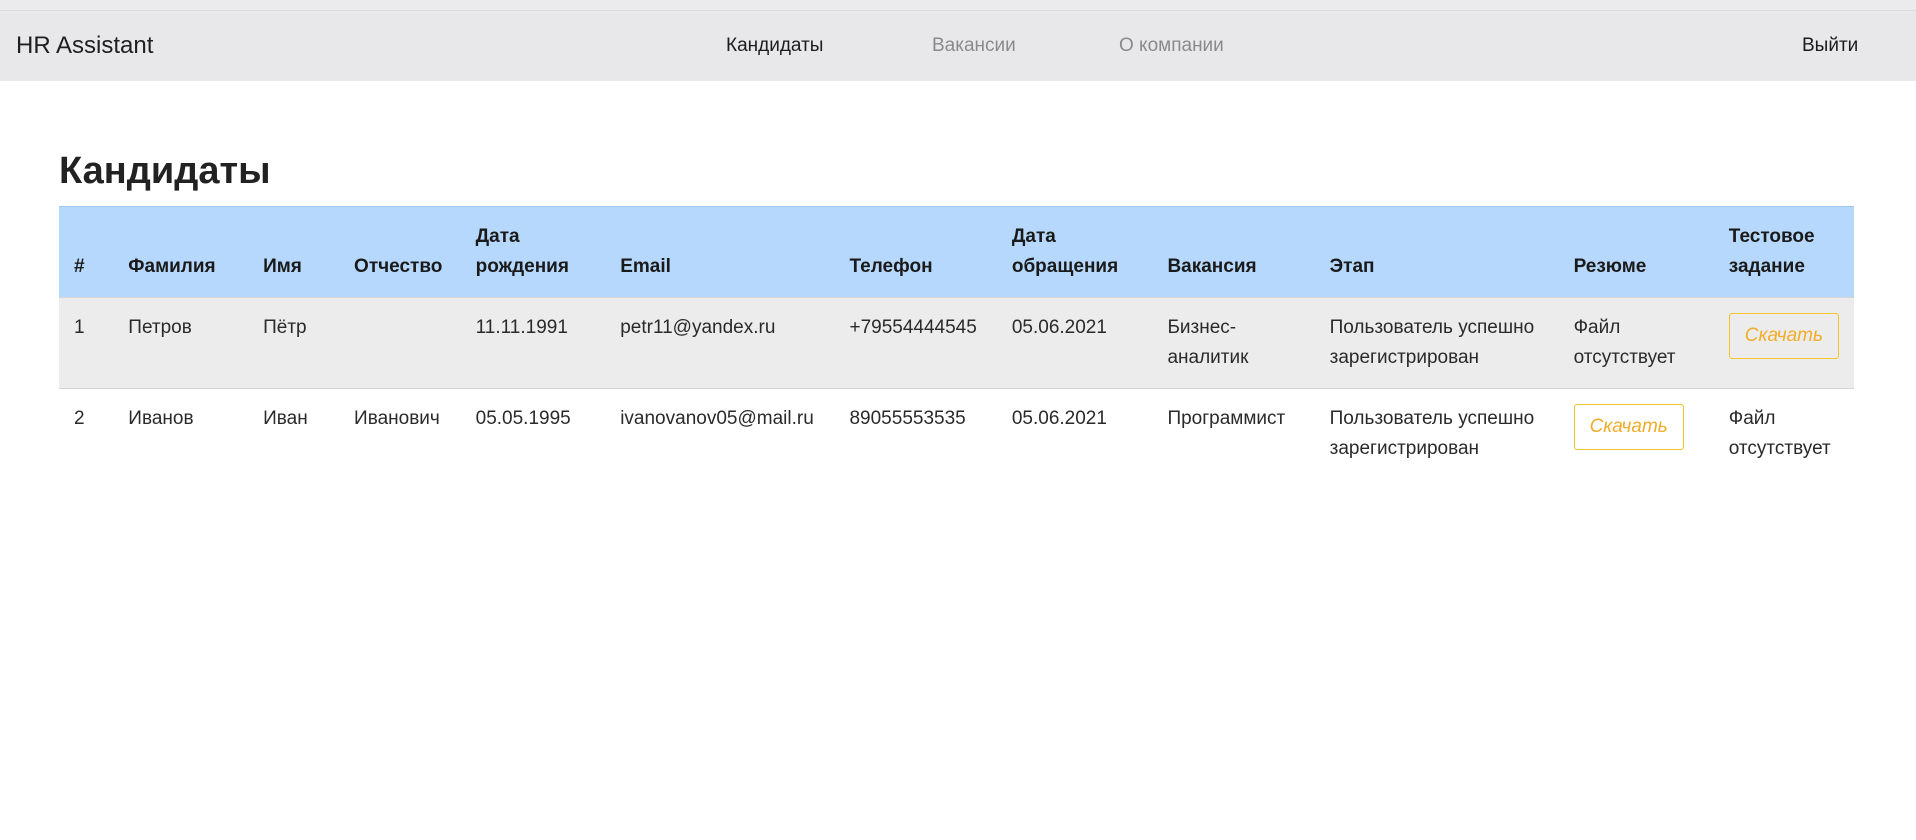 The height and width of the screenshot is (840, 1916). Describe the element at coordinates (1074, 252) in the screenshot. I see `header-application-date: Дата обращения` at that location.